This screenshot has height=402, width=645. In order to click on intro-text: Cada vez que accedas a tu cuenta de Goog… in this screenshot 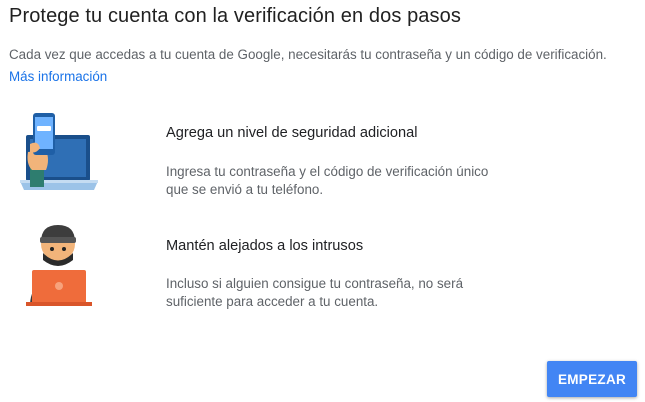, I will do `click(308, 54)`.